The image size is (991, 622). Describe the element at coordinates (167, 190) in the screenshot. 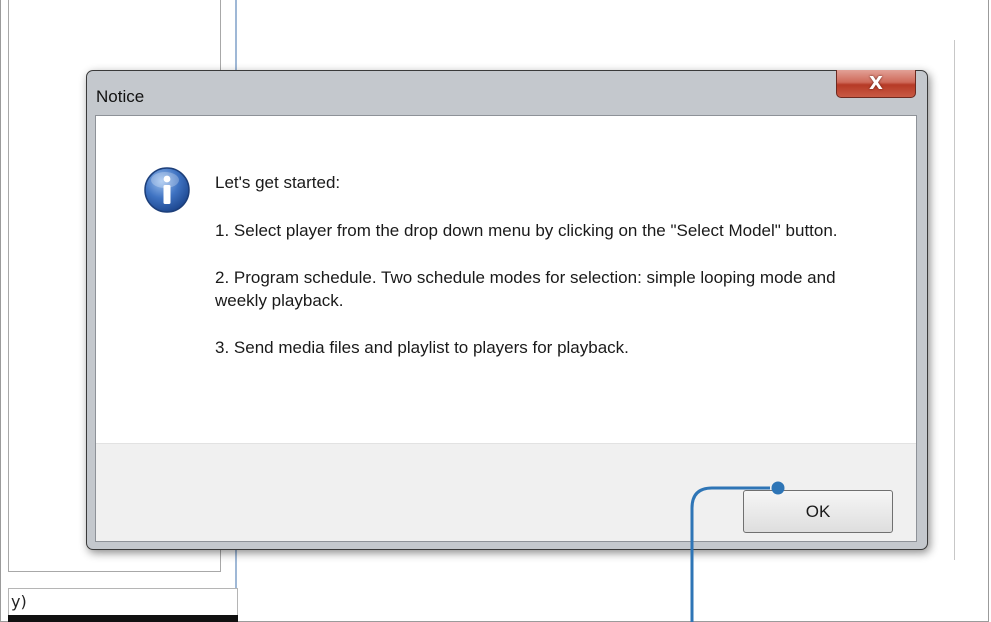

I see `information-icon` at that location.